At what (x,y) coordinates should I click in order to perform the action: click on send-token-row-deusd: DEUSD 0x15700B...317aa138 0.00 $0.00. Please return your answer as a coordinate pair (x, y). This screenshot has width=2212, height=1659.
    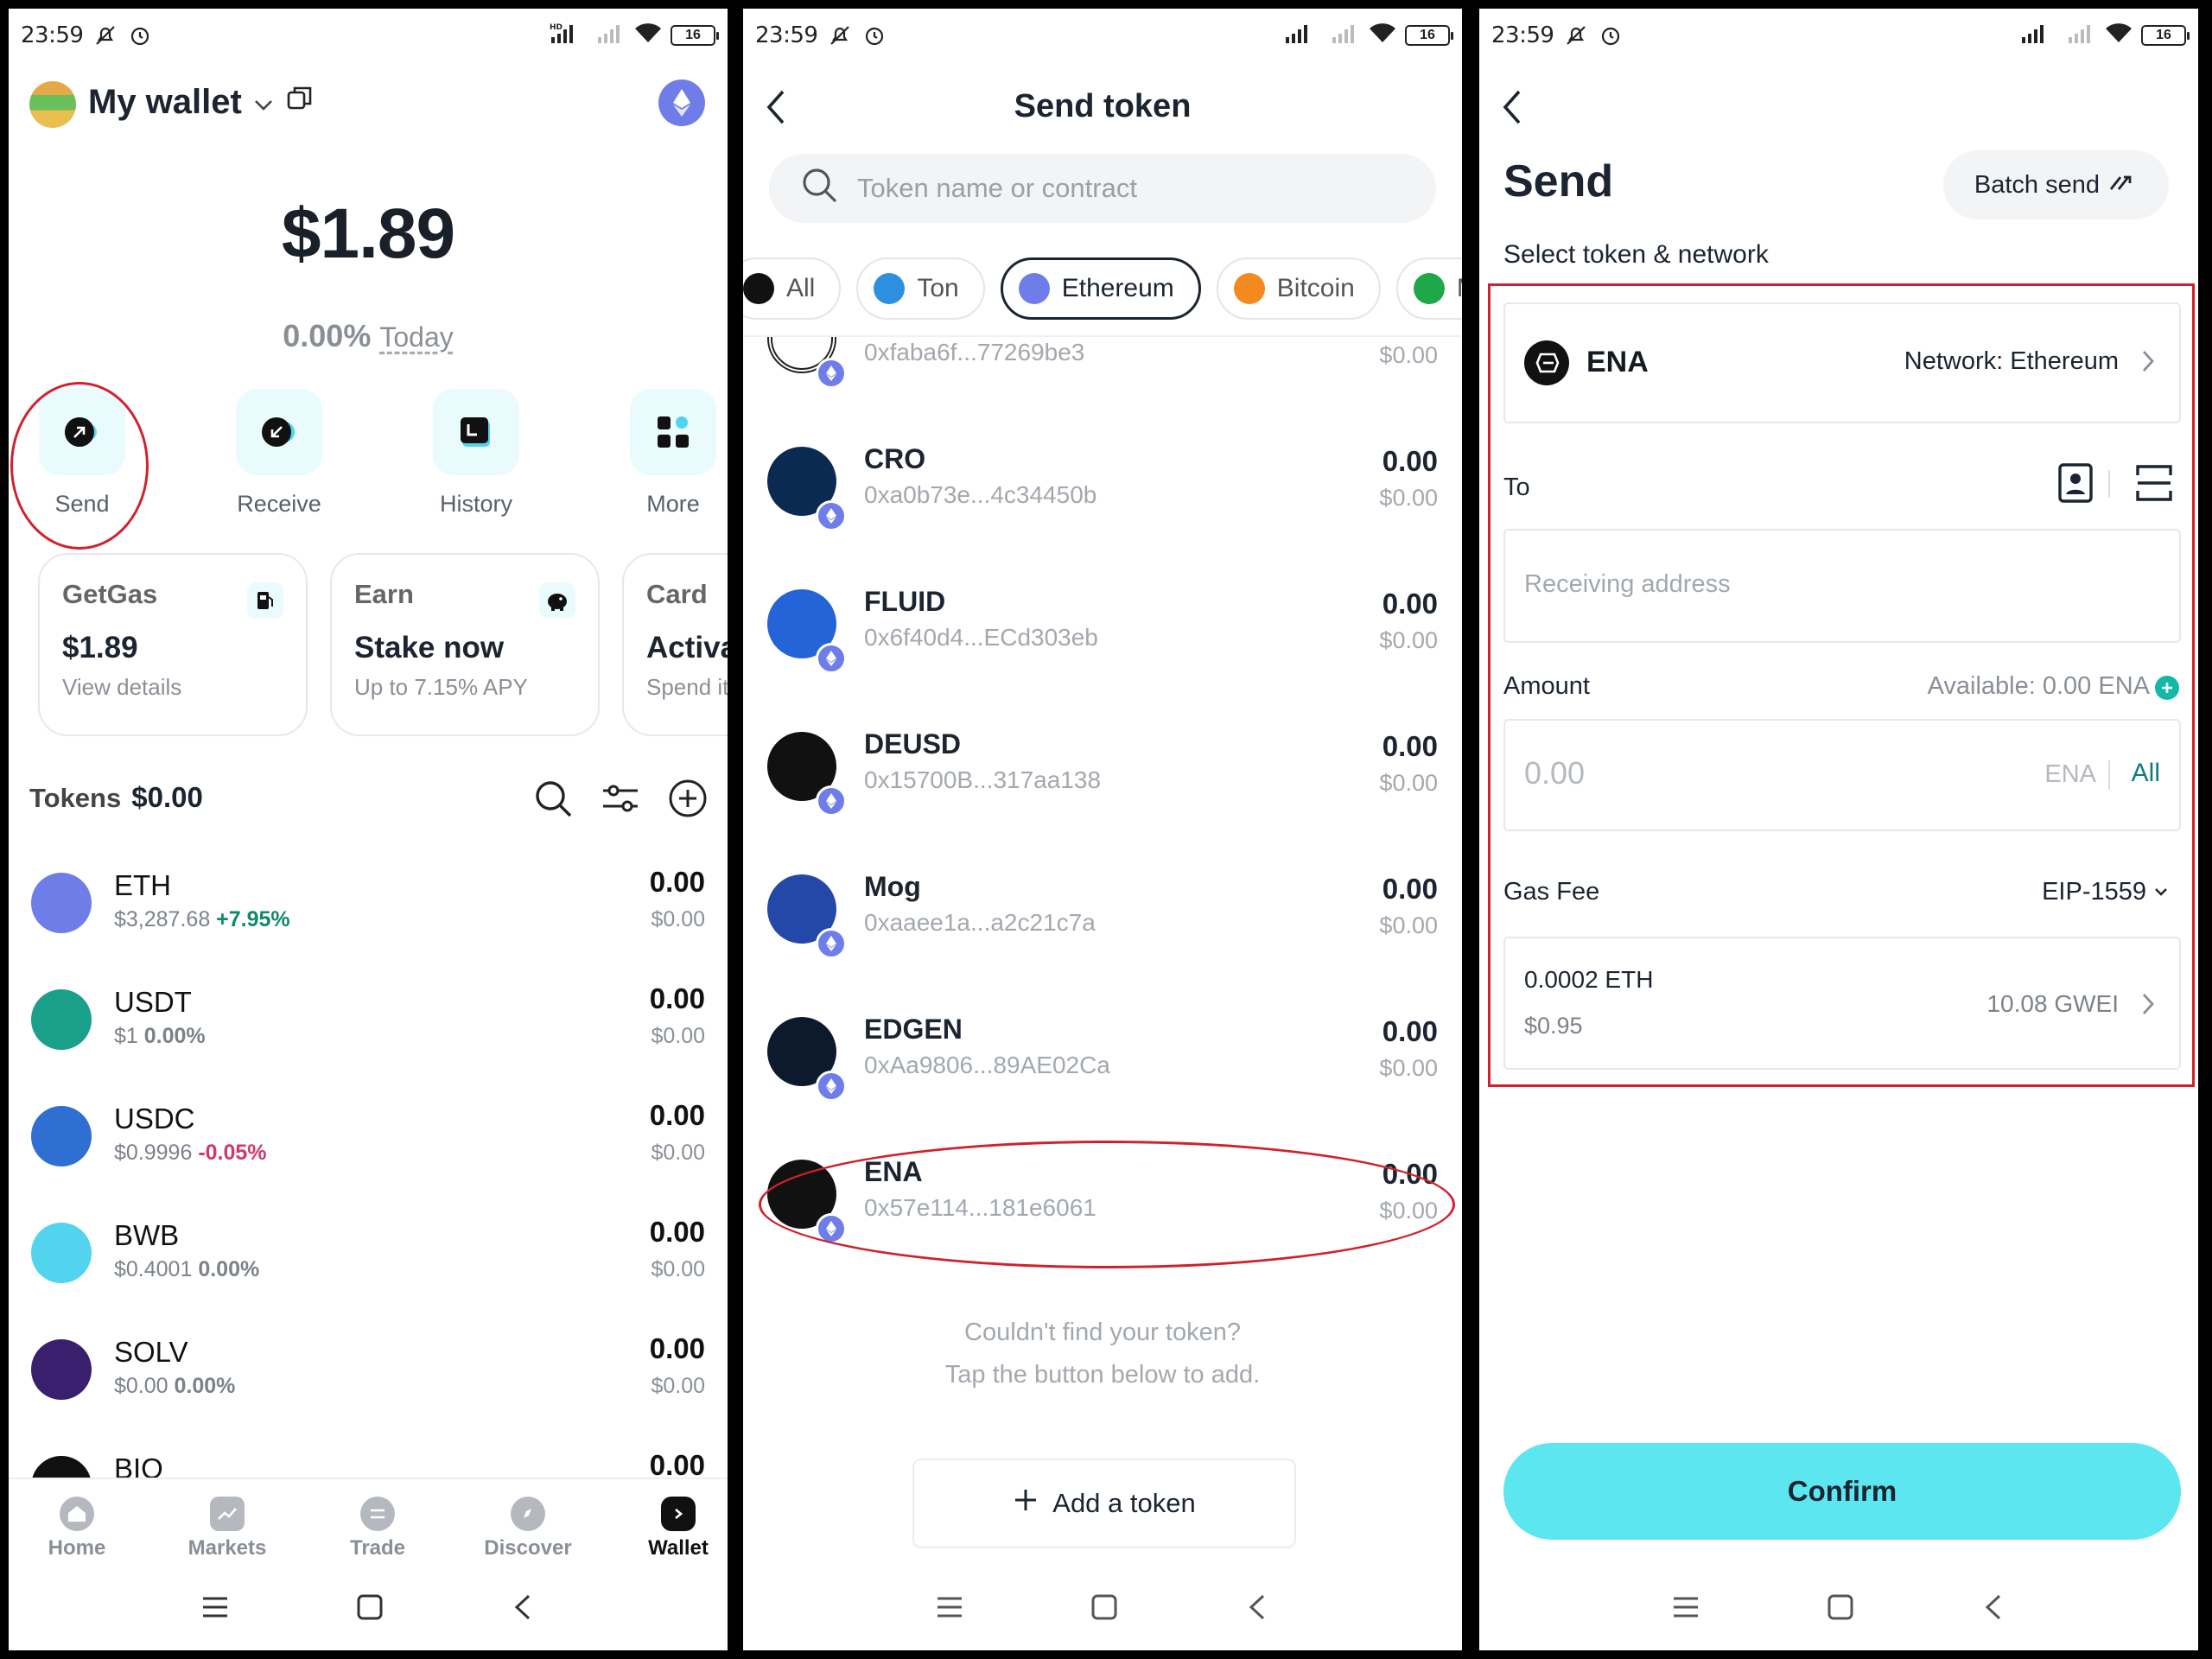
    Looking at the image, I should click on (1102, 782).